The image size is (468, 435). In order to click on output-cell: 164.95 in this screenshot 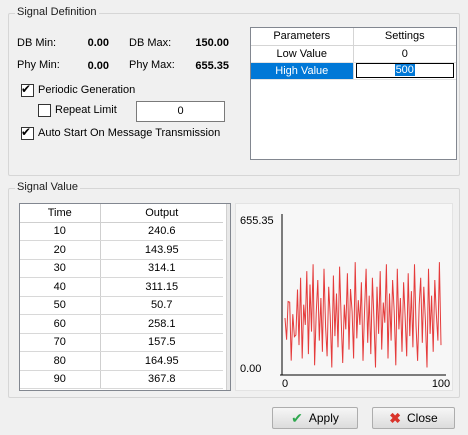, I will do `click(161, 361)`.